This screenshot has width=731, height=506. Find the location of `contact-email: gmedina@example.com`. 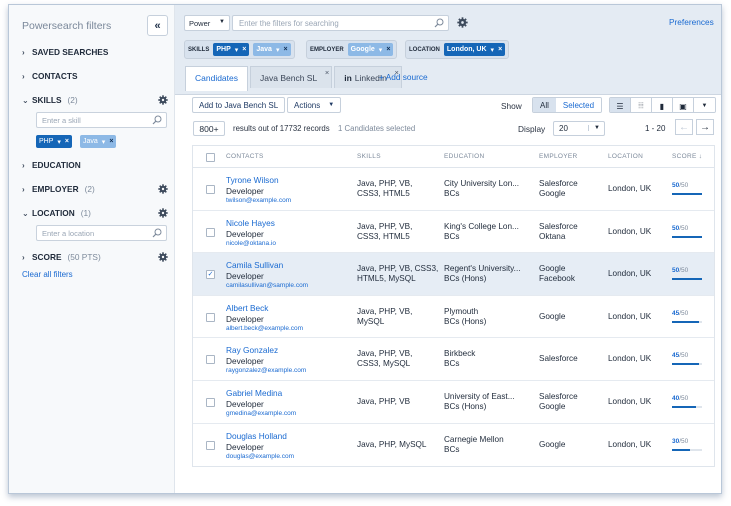

contact-email: gmedina@example.com is located at coordinates (261, 413).